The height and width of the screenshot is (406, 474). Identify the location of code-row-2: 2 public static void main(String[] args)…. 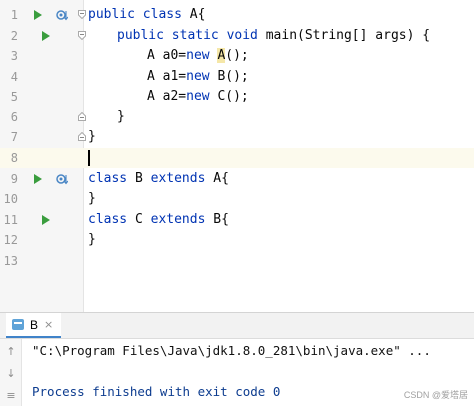
(237, 36).